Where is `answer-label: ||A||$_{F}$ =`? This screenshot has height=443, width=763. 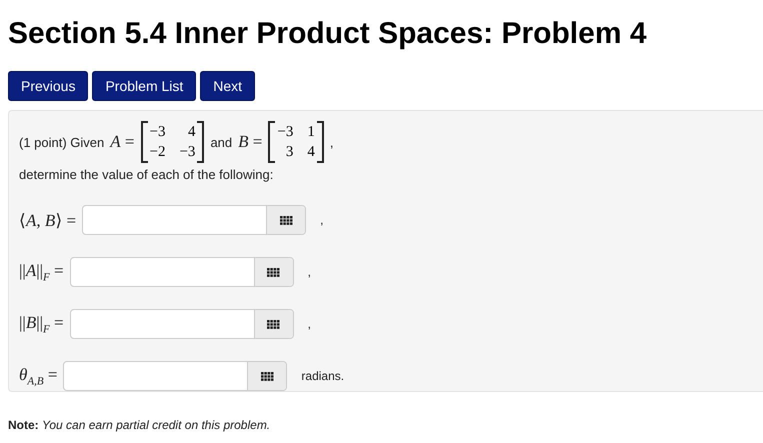
answer-label: ||A||$_{F}$ = is located at coordinates (41, 272).